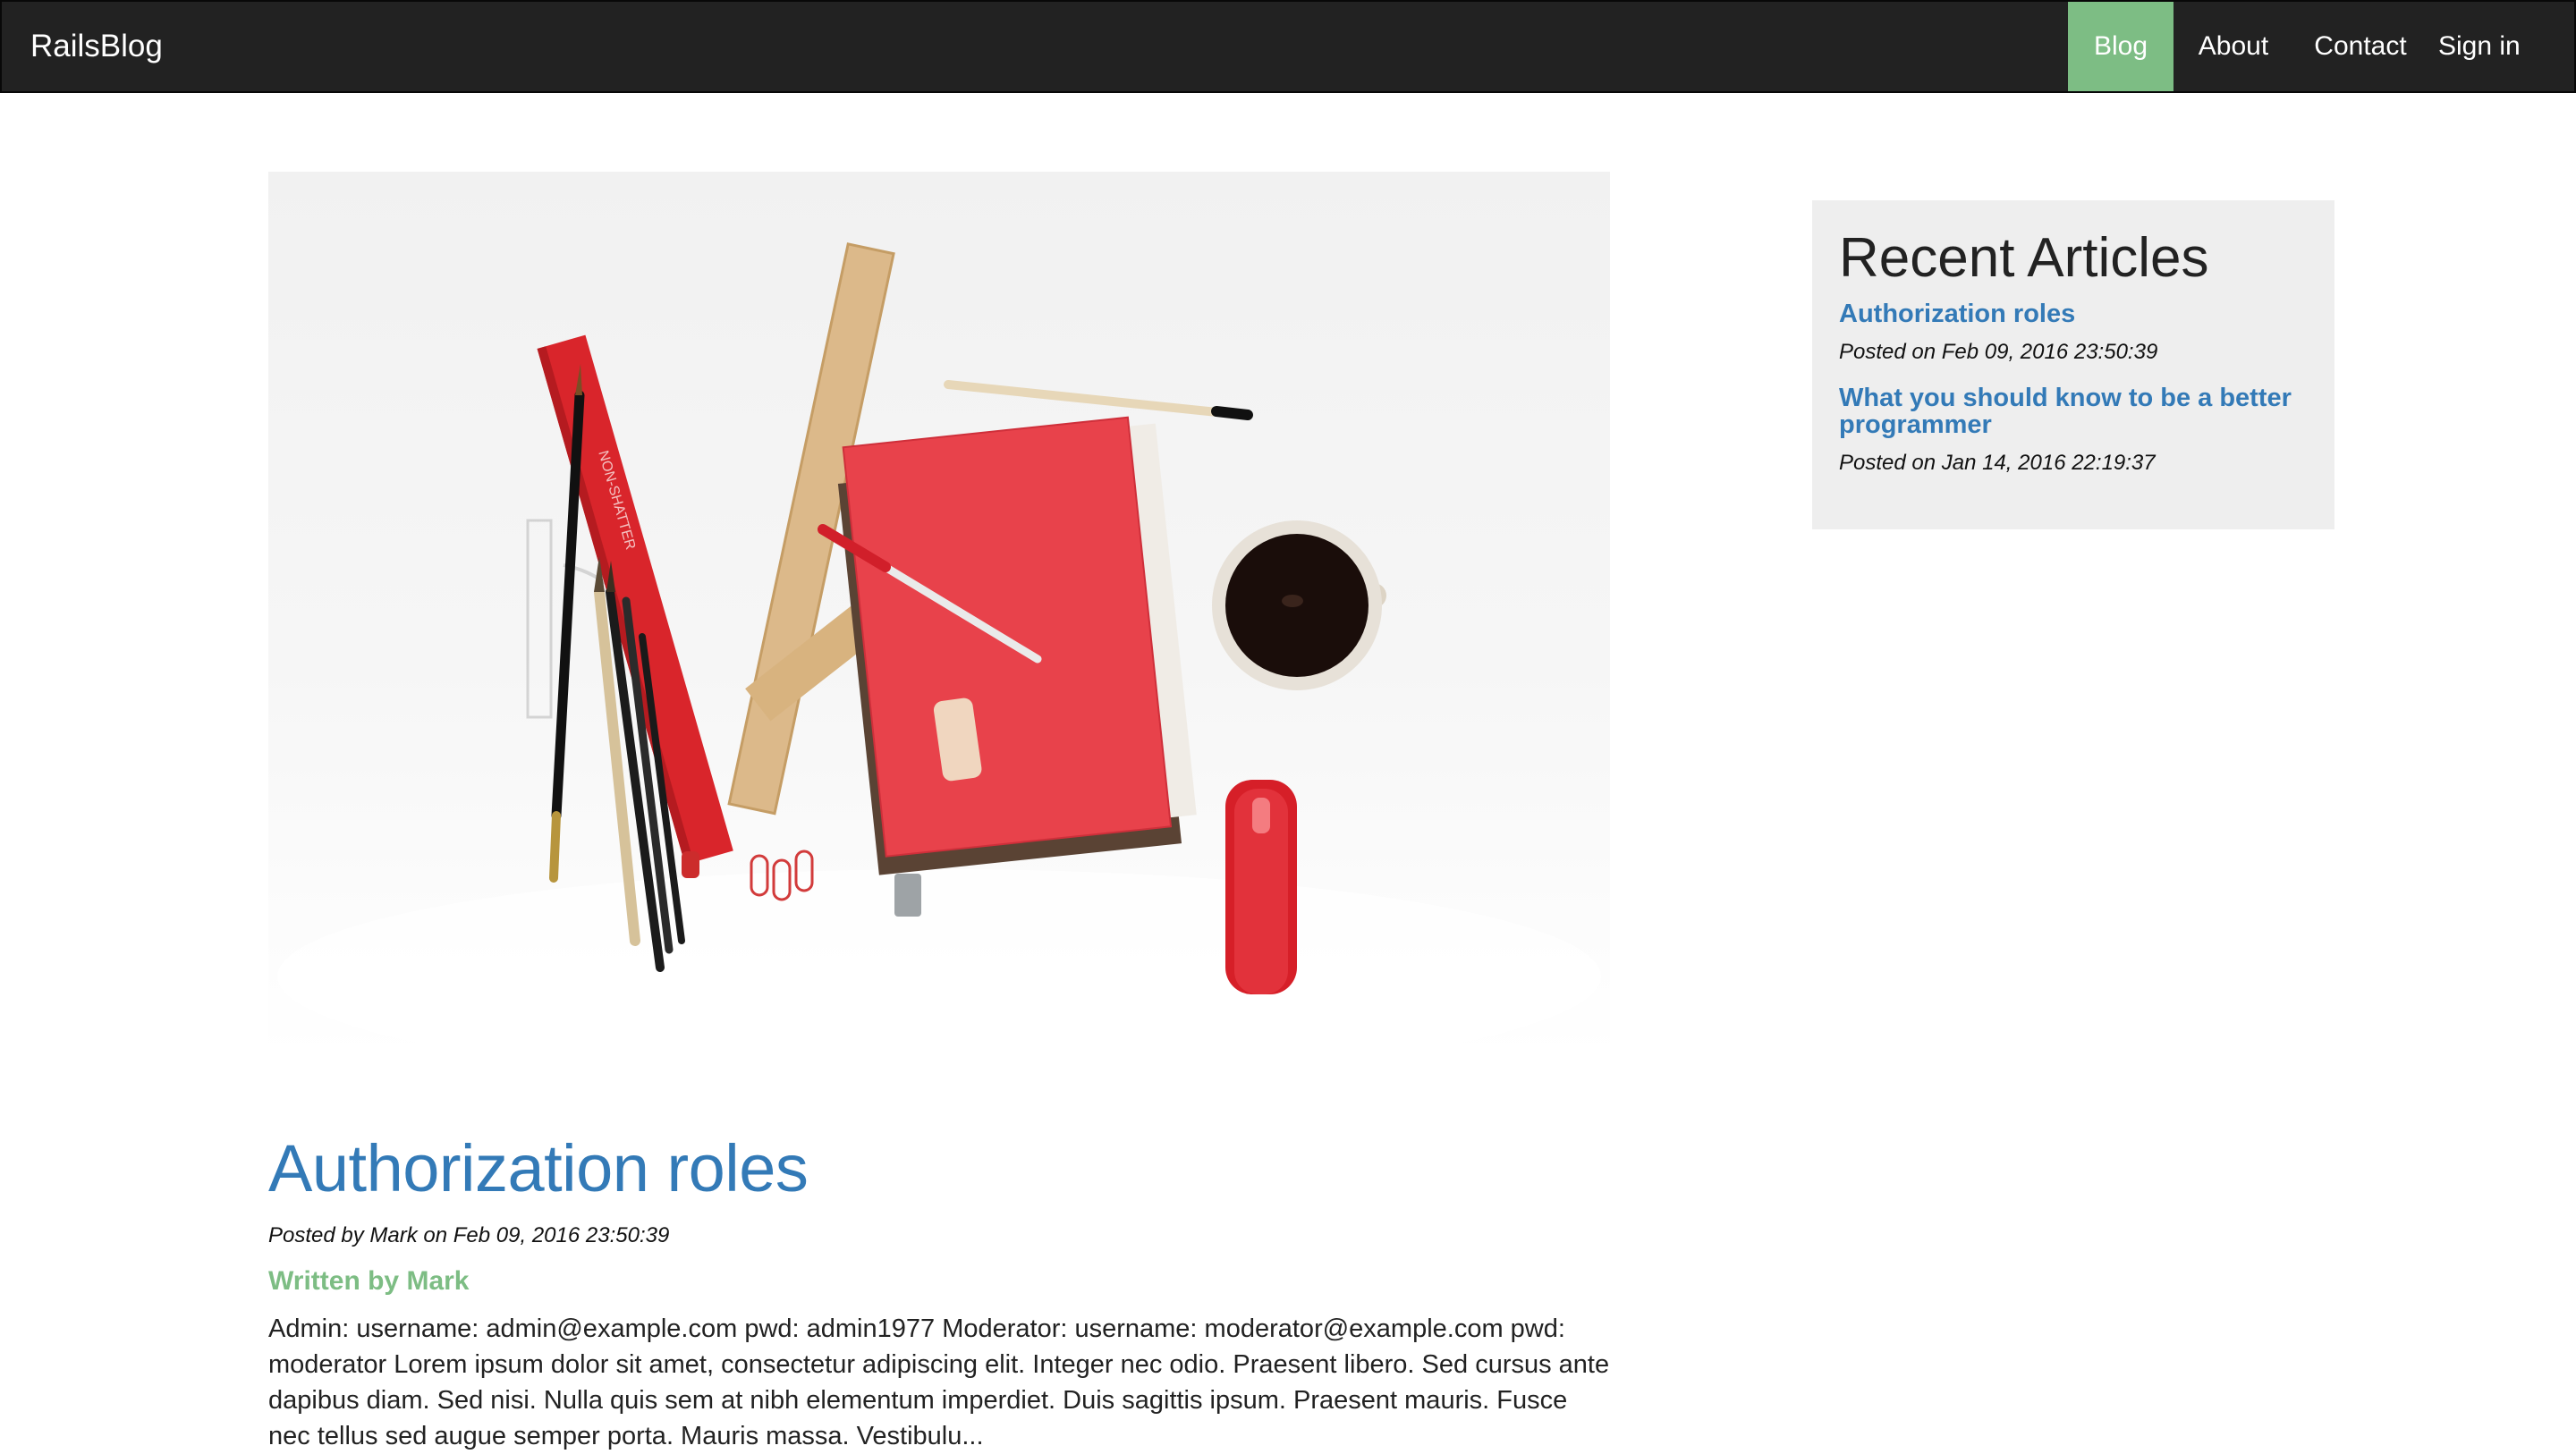 The height and width of the screenshot is (1454, 2576). Describe the element at coordinates (2233, 46) in the screenshot. I see `nav-about-link: About` at that location.